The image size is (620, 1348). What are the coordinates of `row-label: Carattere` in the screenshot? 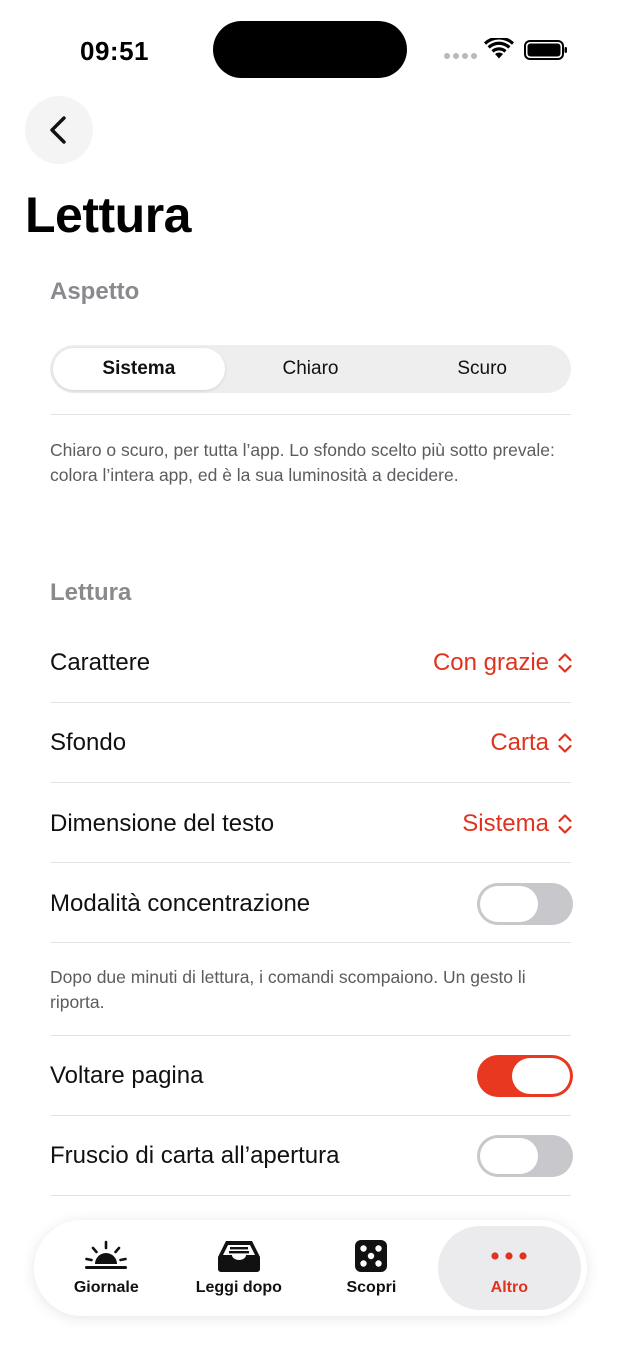 It's located at (100, 662).